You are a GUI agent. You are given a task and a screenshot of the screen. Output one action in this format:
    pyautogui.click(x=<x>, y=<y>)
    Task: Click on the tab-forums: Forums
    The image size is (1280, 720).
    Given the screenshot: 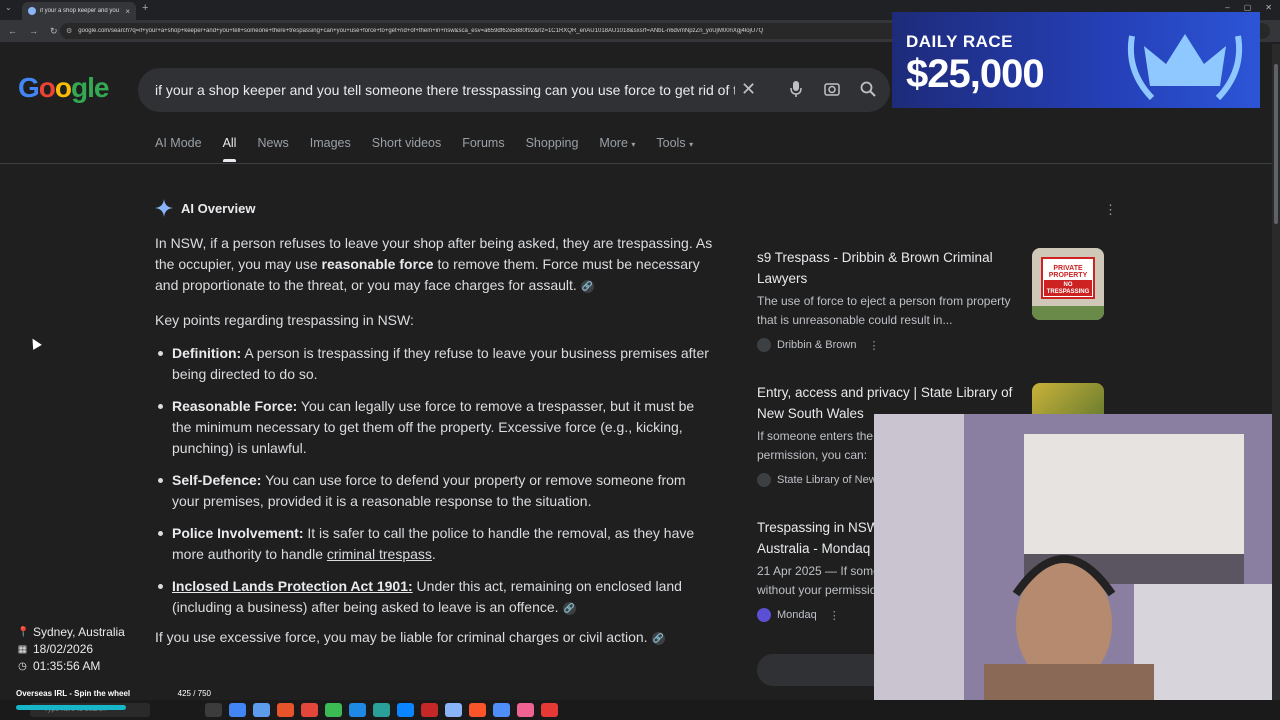 What is the action you would take?
    pyautogui.click(x=483, y=147)
    